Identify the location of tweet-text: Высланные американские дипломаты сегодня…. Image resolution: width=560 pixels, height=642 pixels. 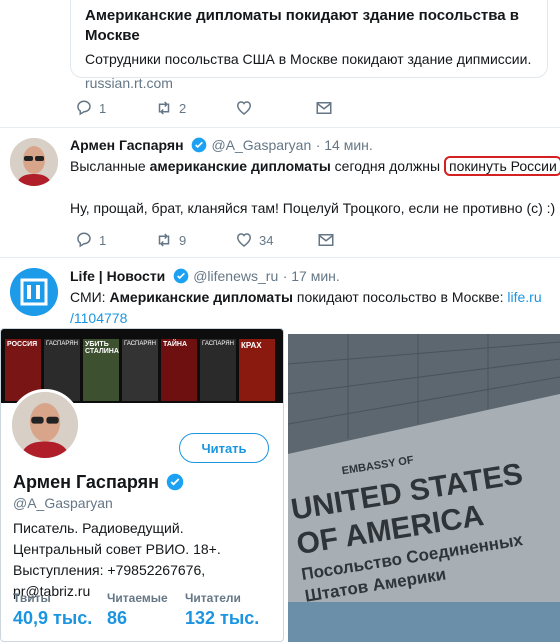
(315, 166).